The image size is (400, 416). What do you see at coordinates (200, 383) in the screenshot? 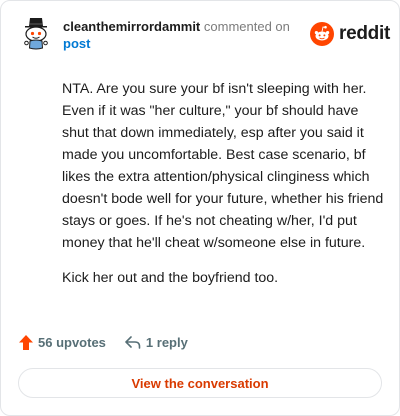
I see `view-conversation-button: View the conversation` at bounding box center [200, 383].